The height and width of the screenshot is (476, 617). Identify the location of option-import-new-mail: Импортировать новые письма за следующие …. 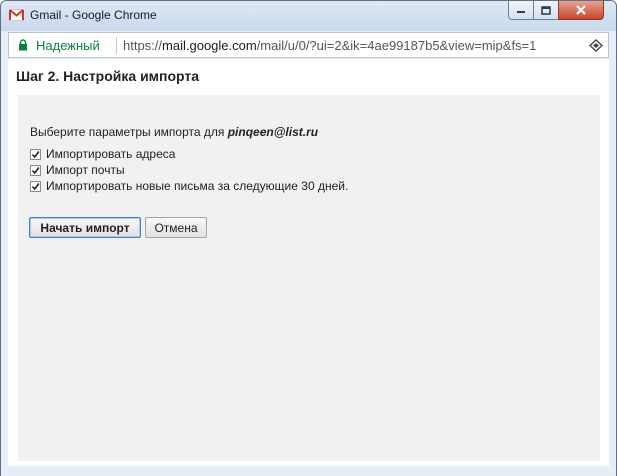
(189, 186).